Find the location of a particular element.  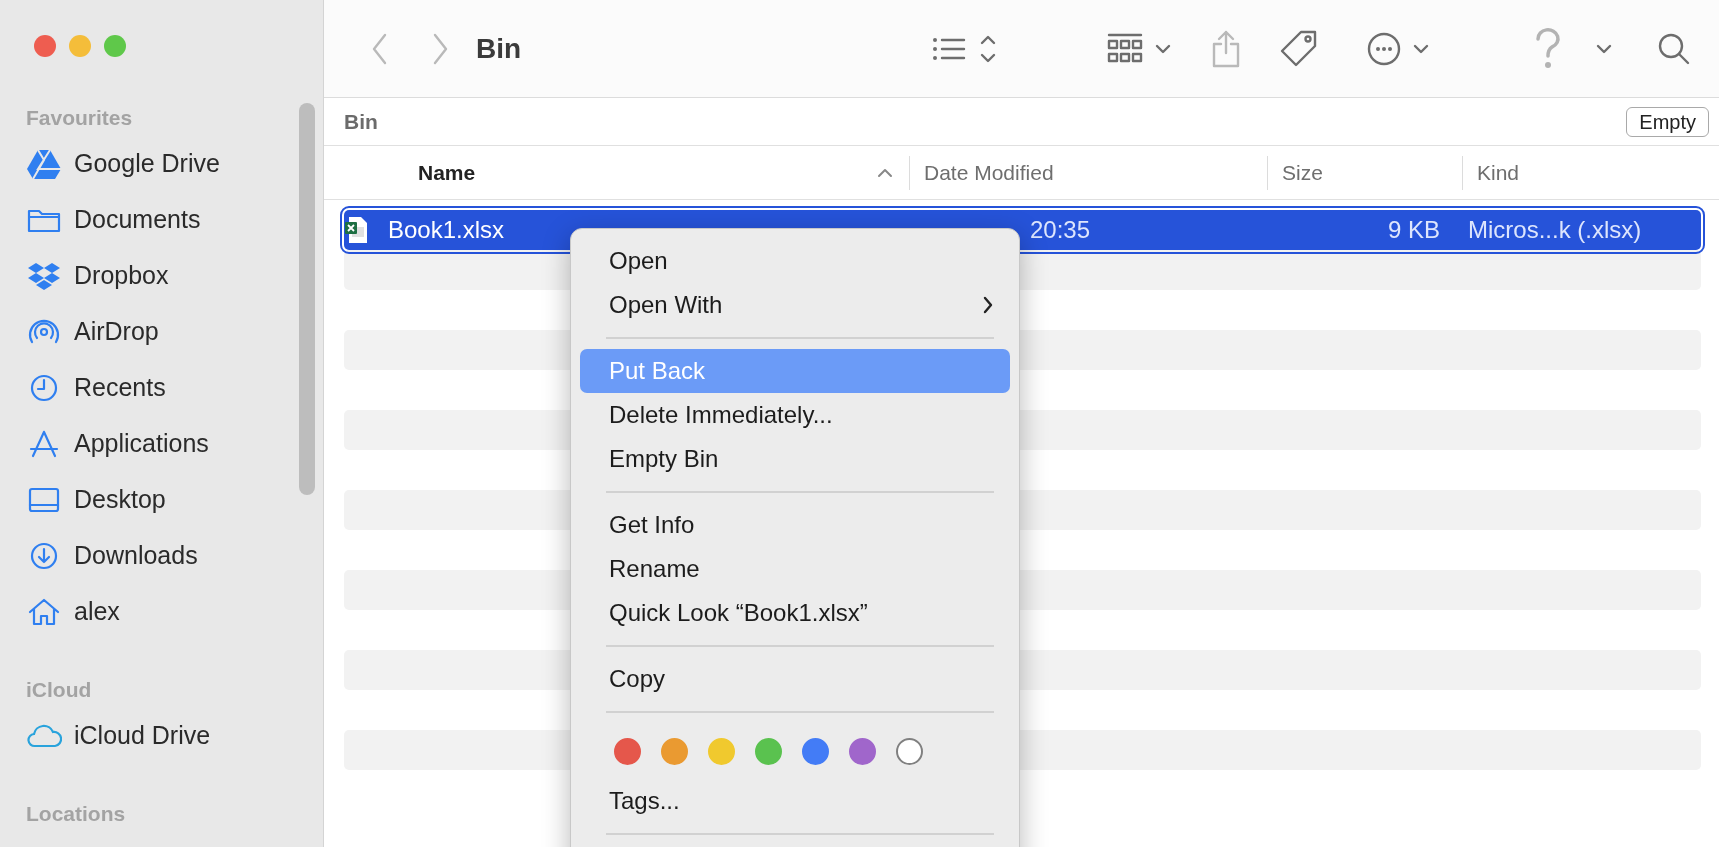

dropbox-icon is located at coordinates (44, 276).